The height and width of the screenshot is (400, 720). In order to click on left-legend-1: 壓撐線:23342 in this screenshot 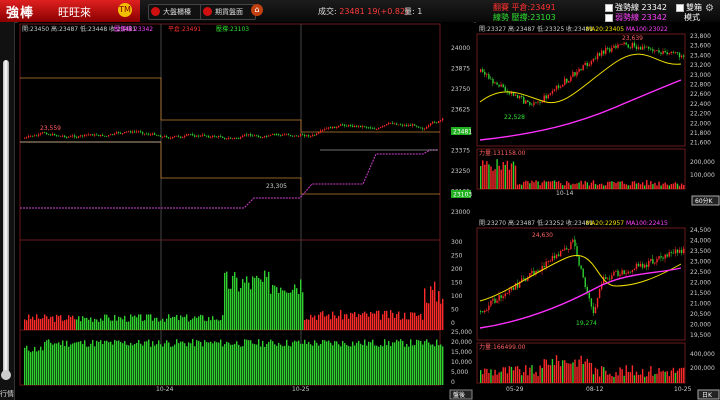, I will do `click(133, 29)`.